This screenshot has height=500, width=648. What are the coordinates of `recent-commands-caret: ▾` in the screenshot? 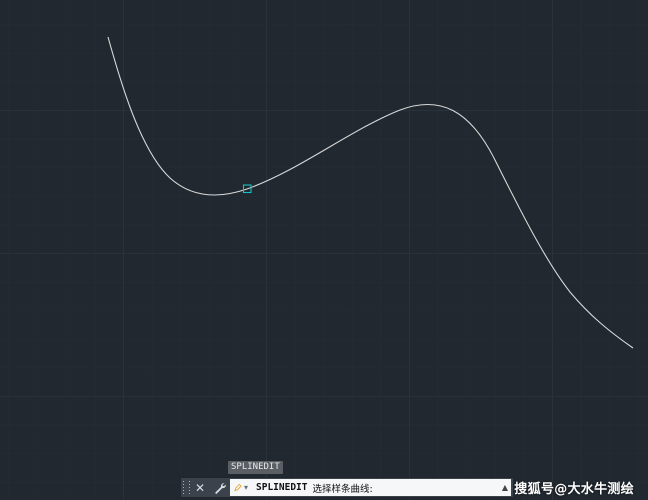 It's located at (241, 487).